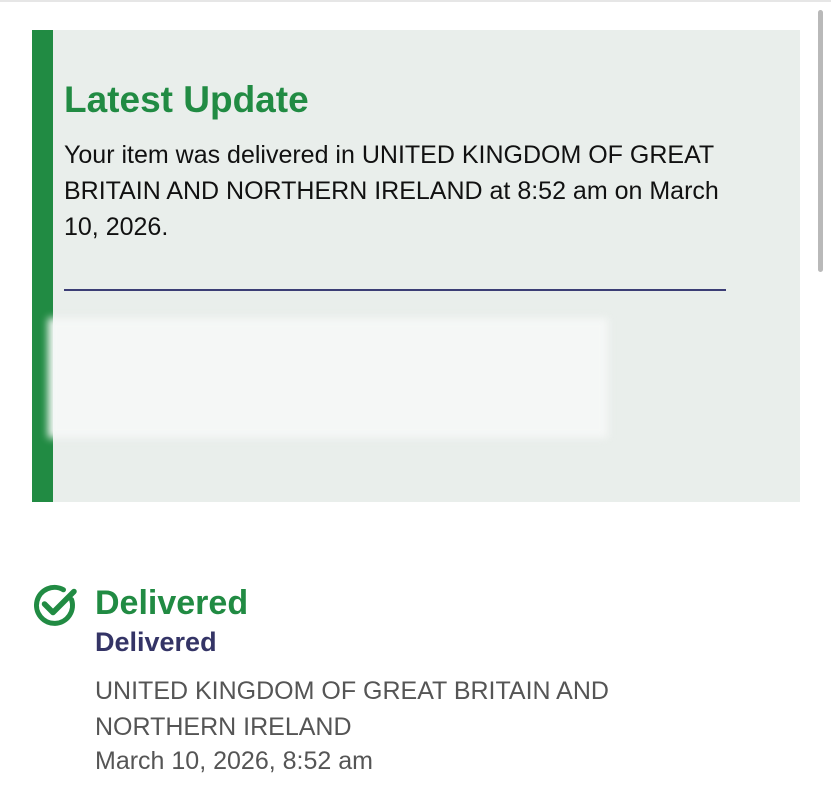 Image resolution: width=831 pixels, height=800 pixels. What do you see at coordinates (156, 642) in the screenshot?
I see `status-subtitle: Delivered` at bounding box center [156, 642].